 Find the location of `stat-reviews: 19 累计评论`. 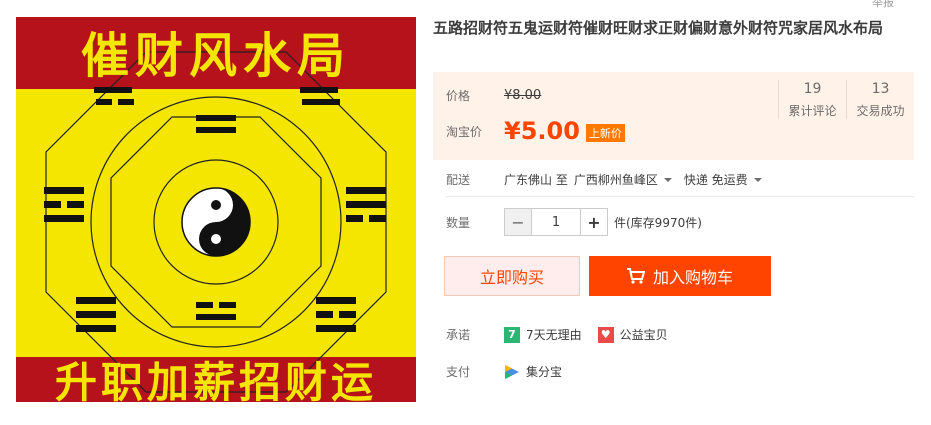

stat-reviews: 19 累计评论 is located at coordinates (812, 99).